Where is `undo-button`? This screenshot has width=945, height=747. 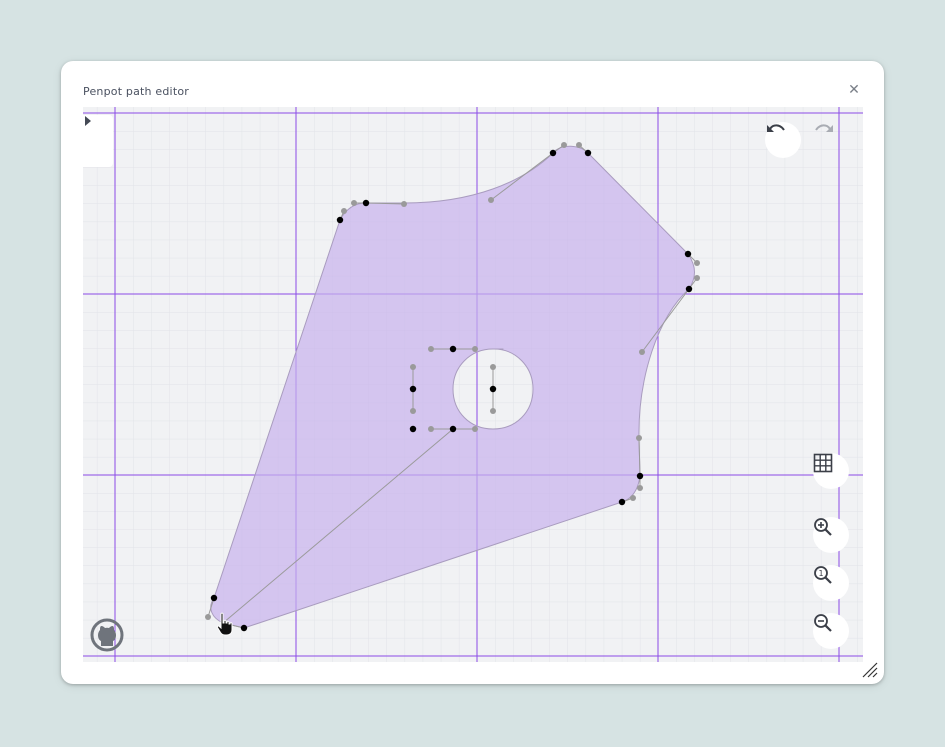 undo-button is located at coordinates (783, 140).